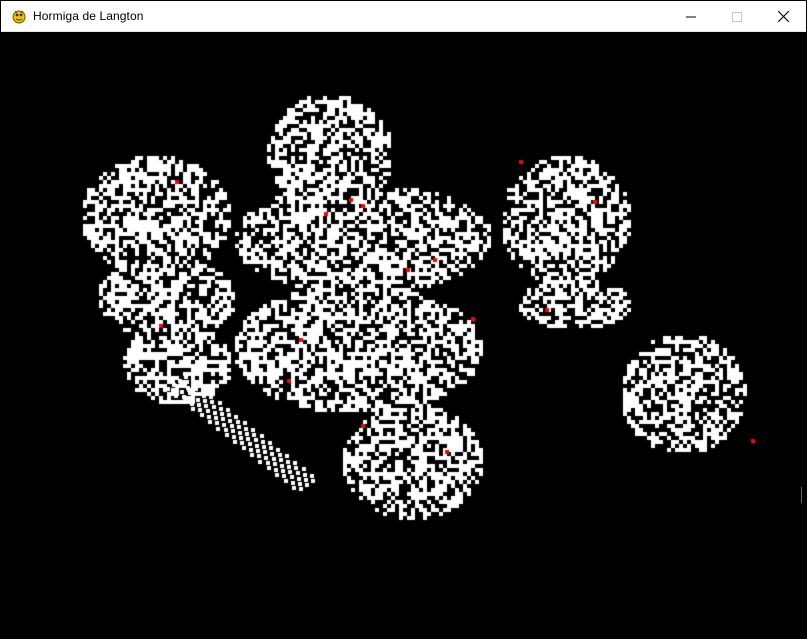 The width and height of the screenshot is (807, 639). I want to click on close-icon, so click(783, 16).